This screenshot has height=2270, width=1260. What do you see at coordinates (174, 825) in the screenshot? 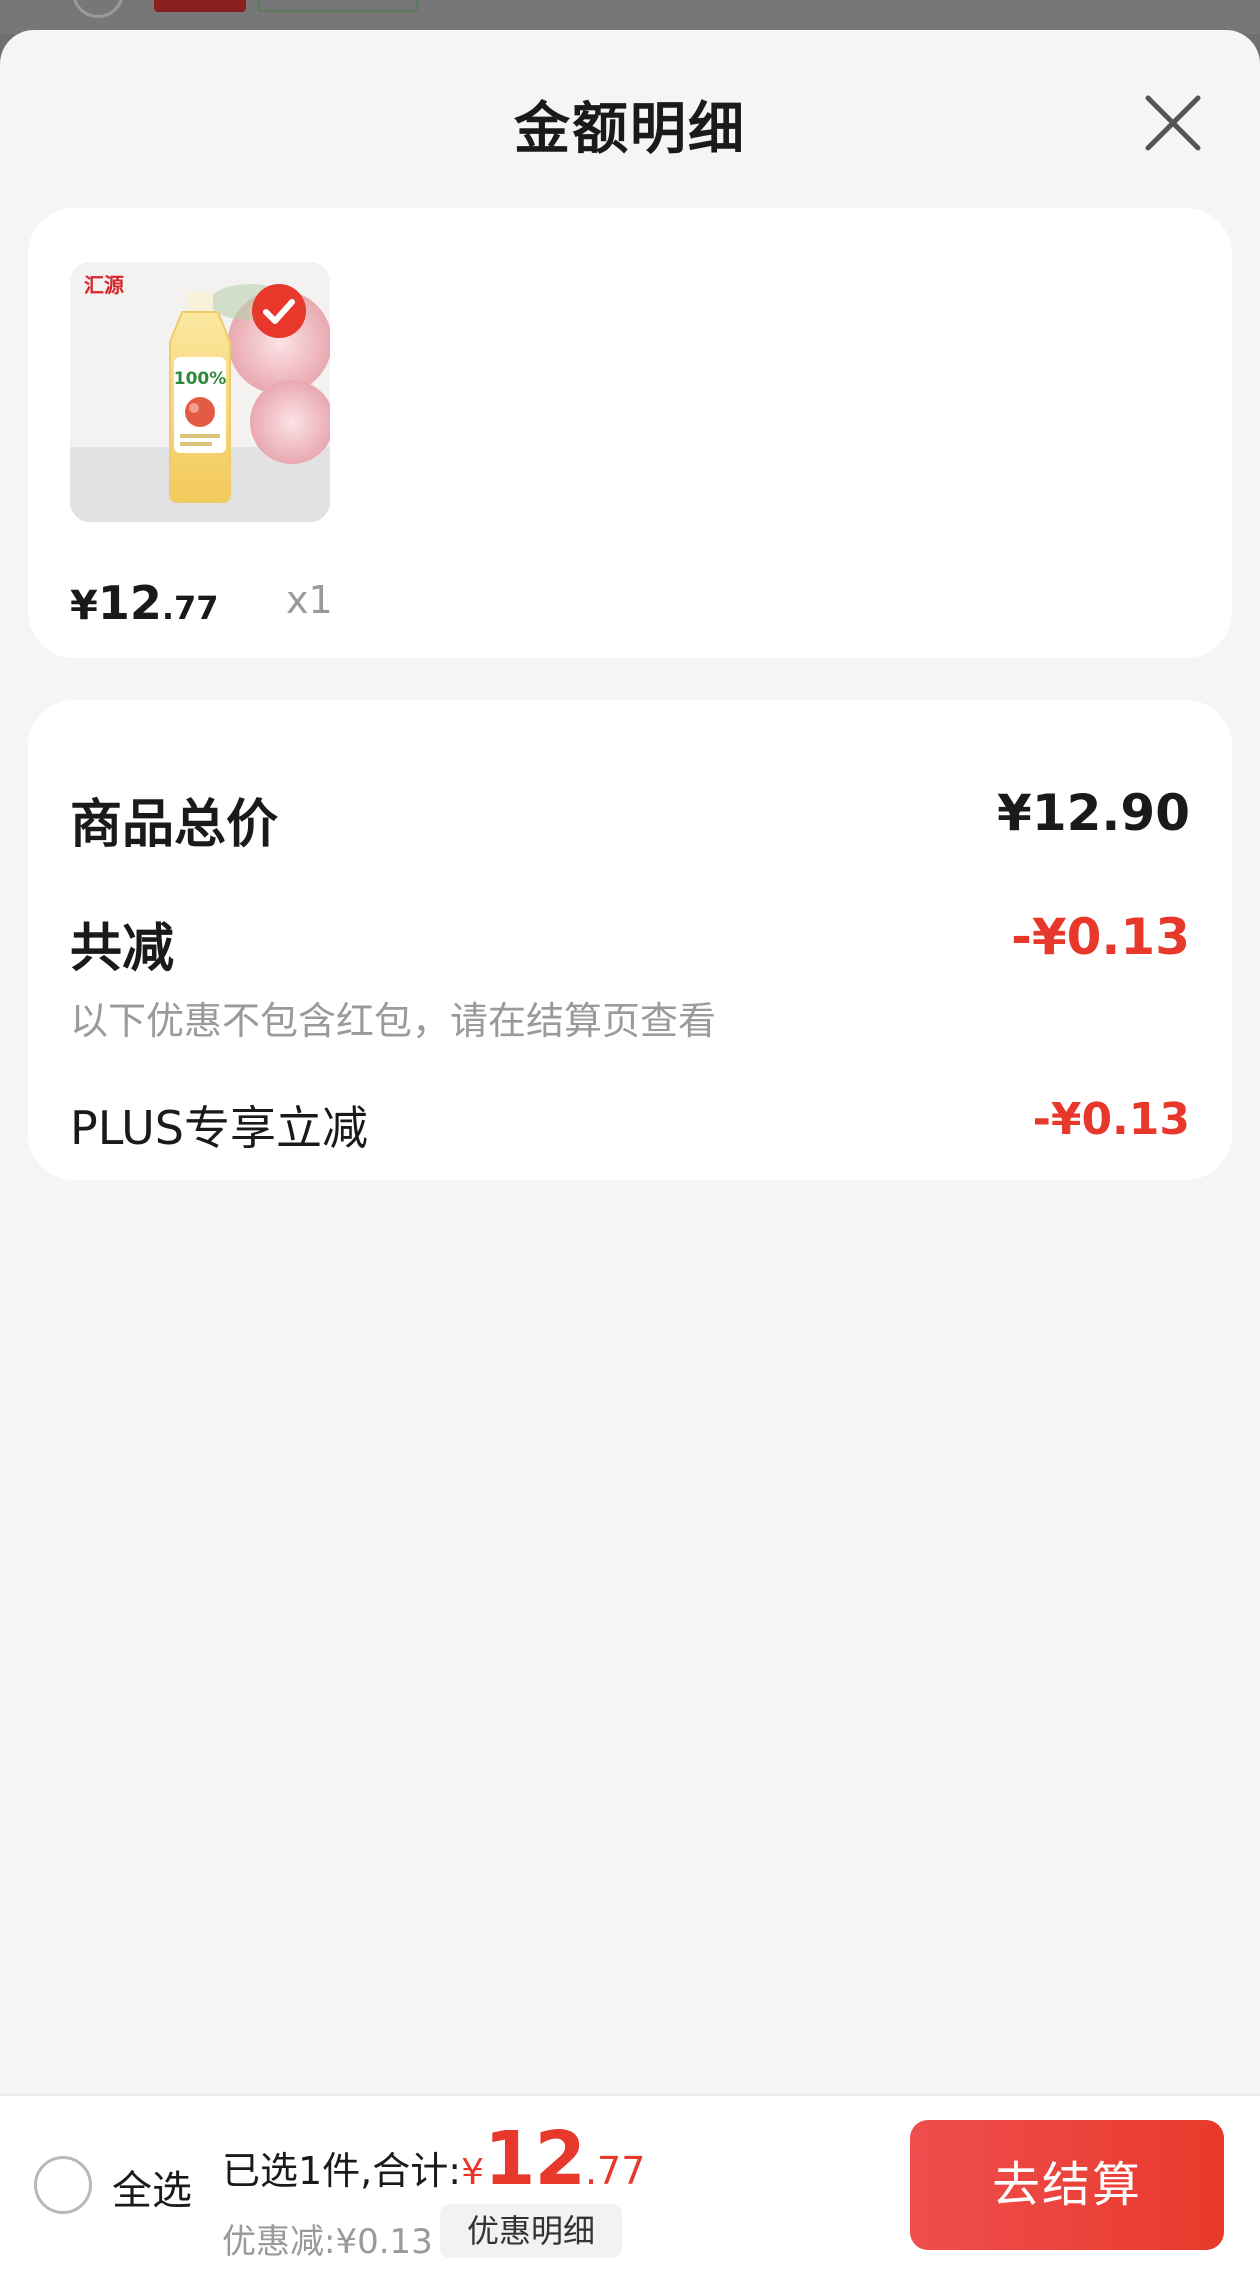
I see `total-price-label: 商品总价` at bounding box center [174, 825].